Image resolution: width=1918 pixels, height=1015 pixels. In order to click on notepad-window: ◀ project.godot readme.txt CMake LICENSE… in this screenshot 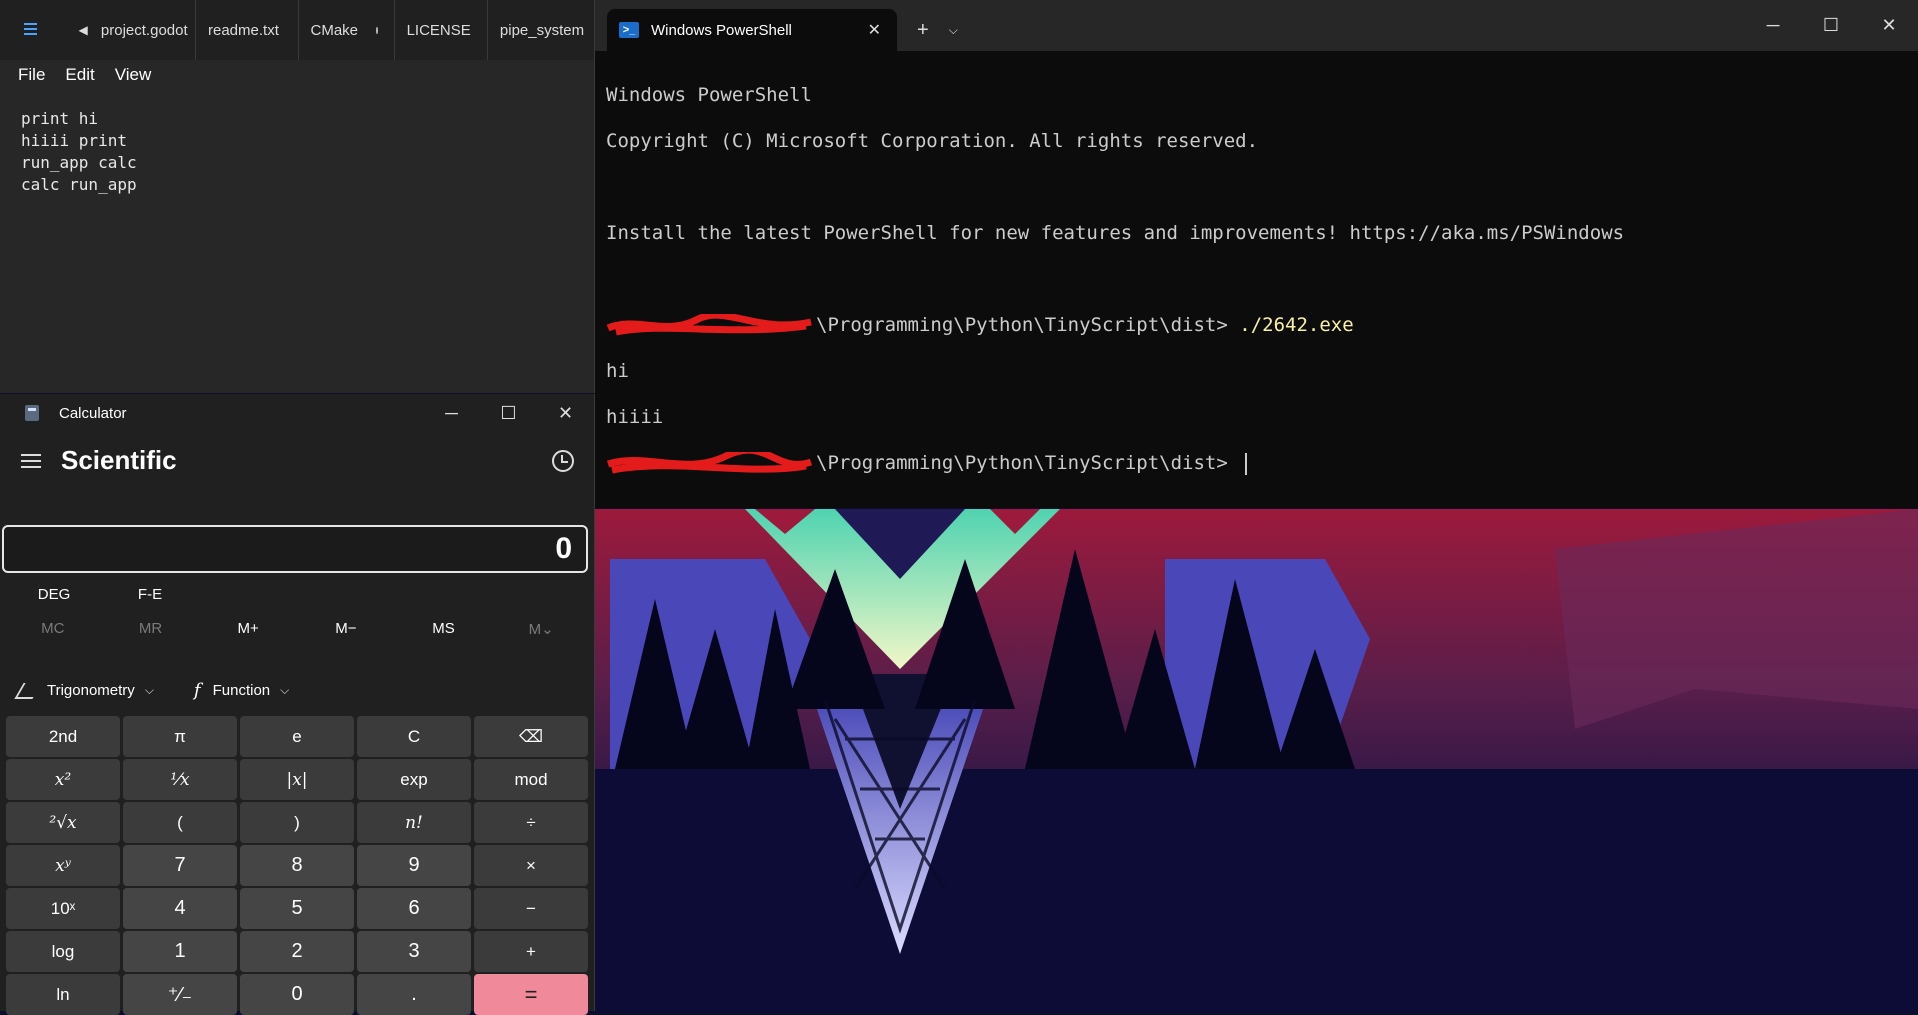, I will do `click(297, 196)`.